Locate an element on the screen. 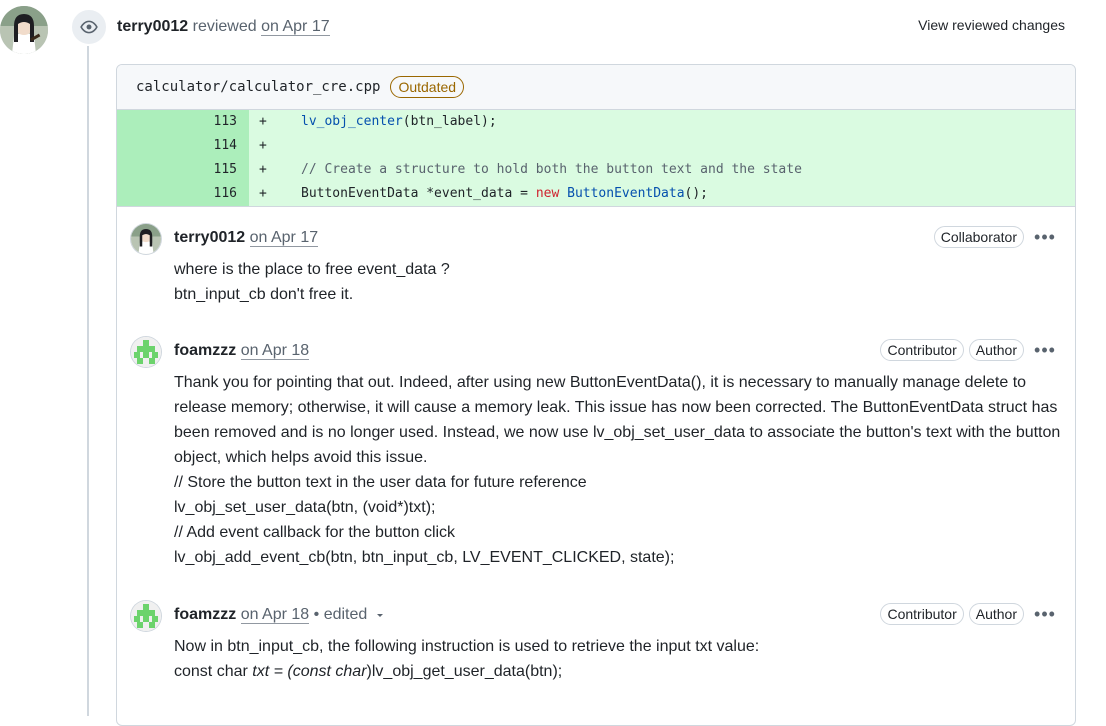 This screenshot has height=726, width=1106. comment-header: foamzzz on Apr 18 • edited is located at coordinates (280, 615).